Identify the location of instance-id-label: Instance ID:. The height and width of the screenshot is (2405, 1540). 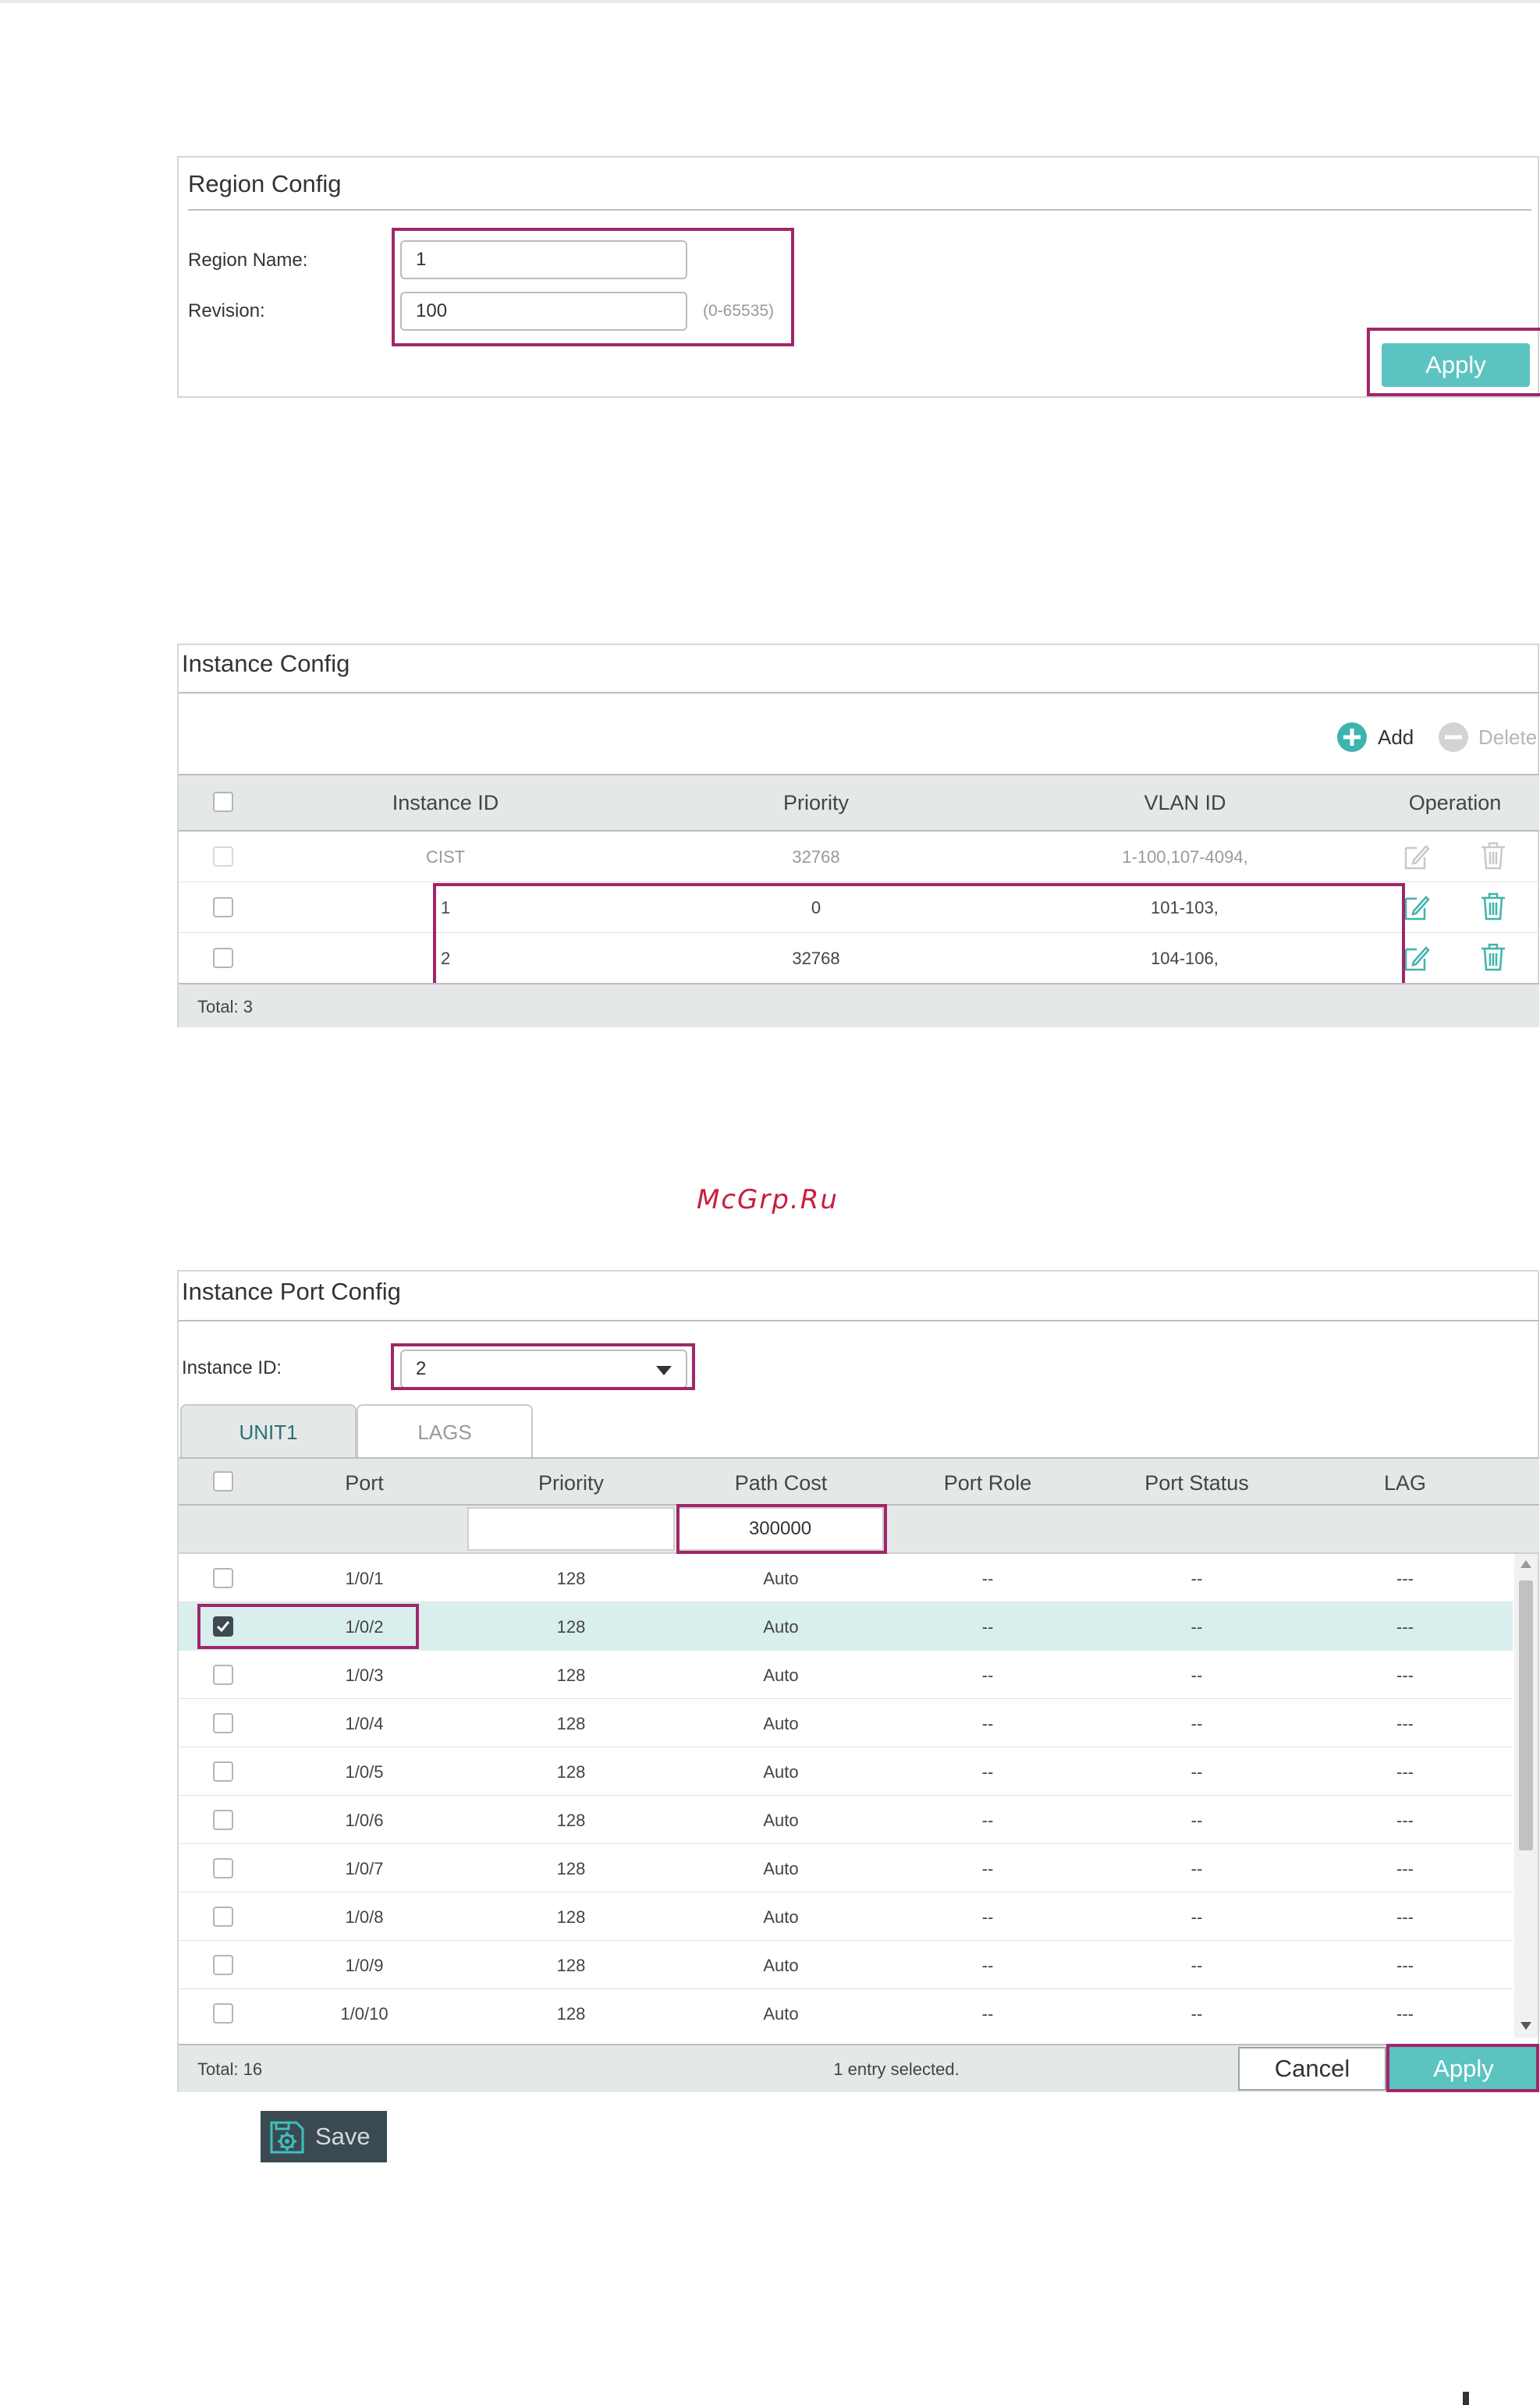
(232, 1367).